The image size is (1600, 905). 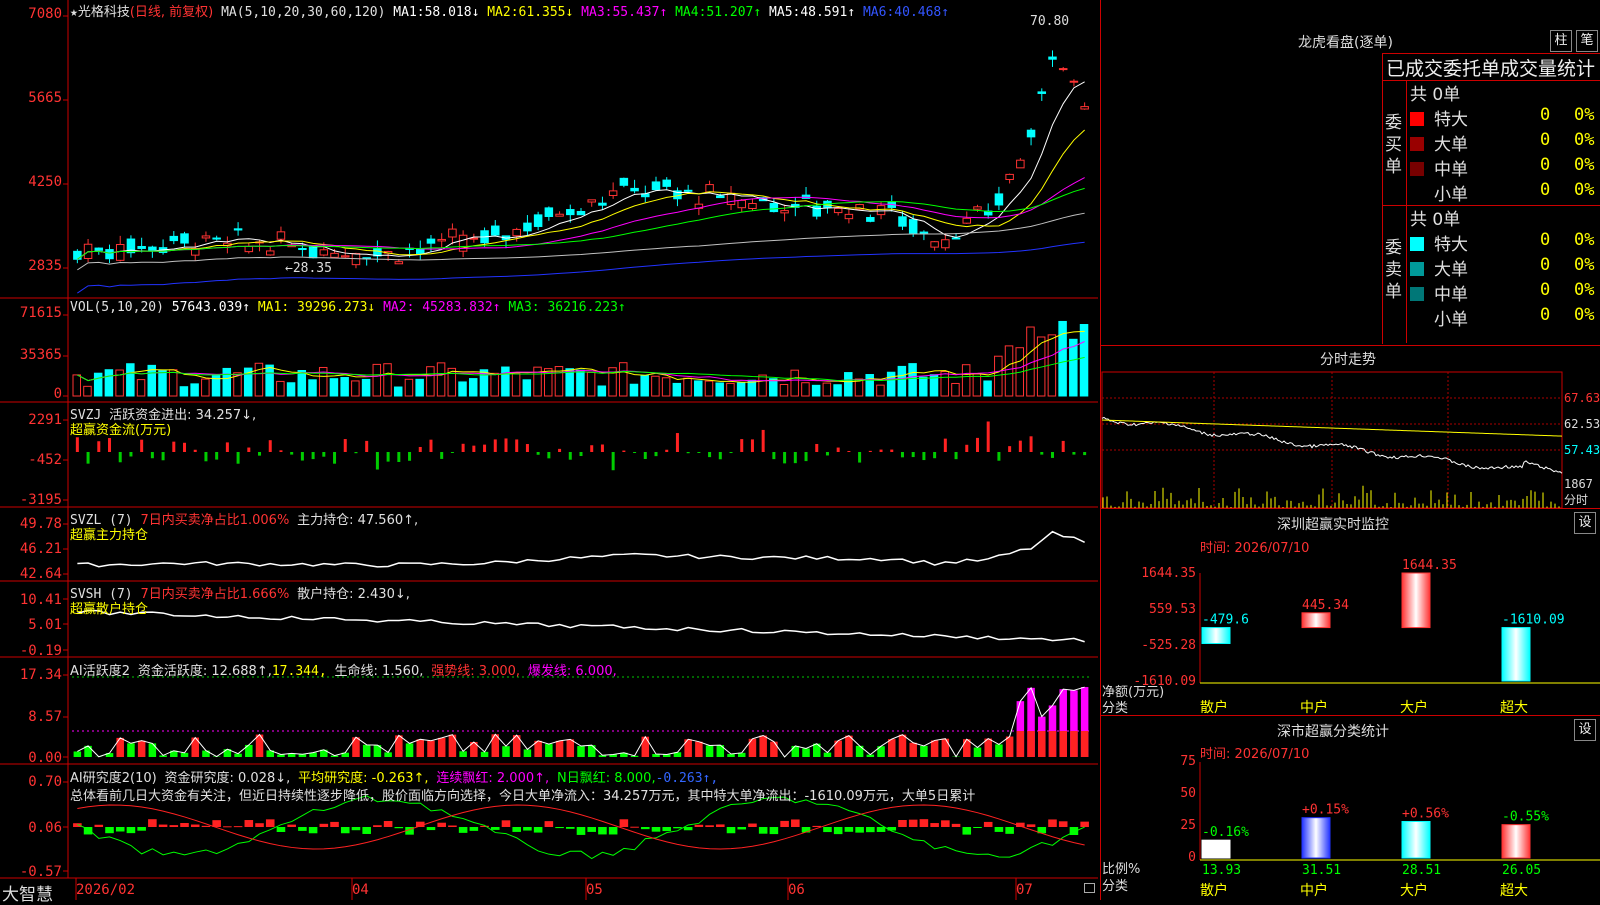 What do you see at coordinates (171, 12) in the screenshot?
I see `period-mode: (日线, 前复权)` at bounding box center [171, 12].